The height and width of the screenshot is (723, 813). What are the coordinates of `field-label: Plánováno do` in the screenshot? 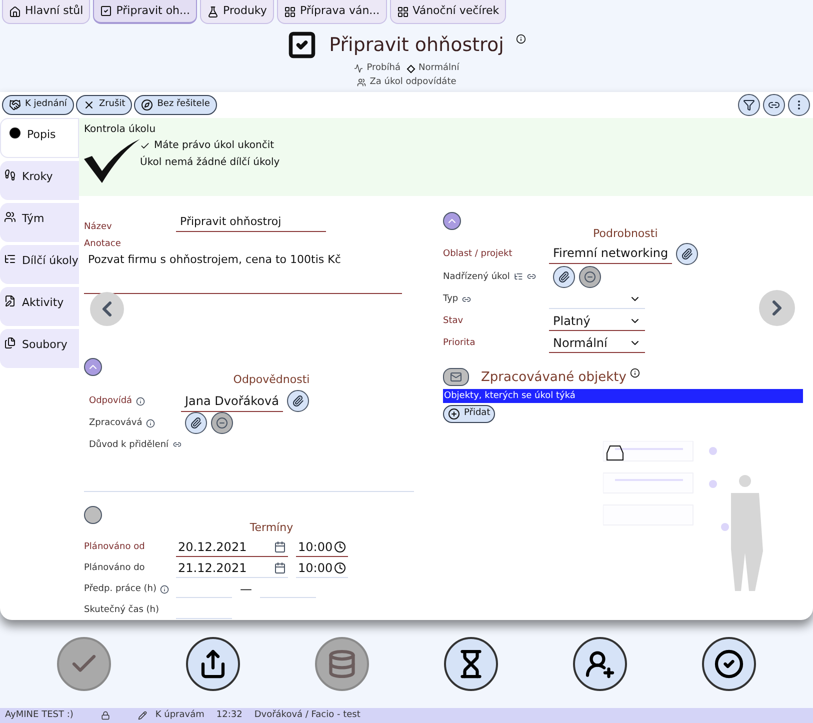 It's located at (114, 568).